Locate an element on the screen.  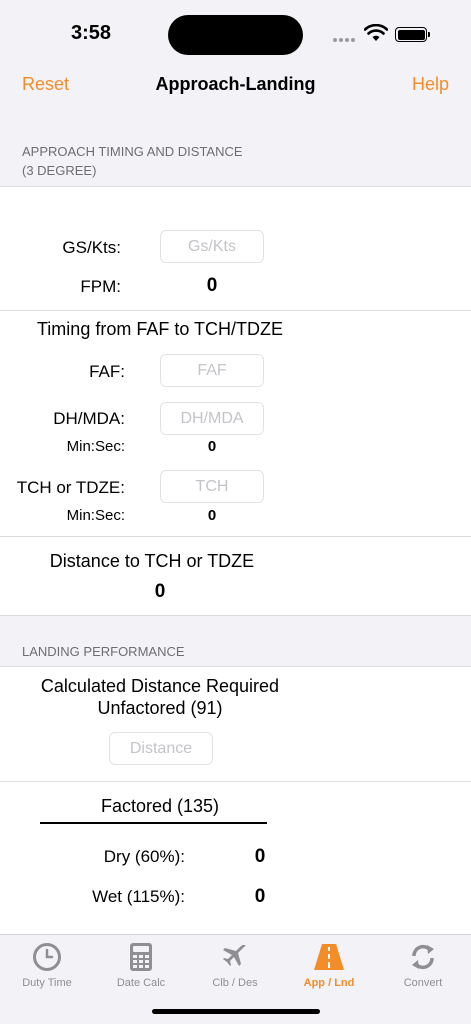
wet-value: 0 is located at coordinates (260, 896).